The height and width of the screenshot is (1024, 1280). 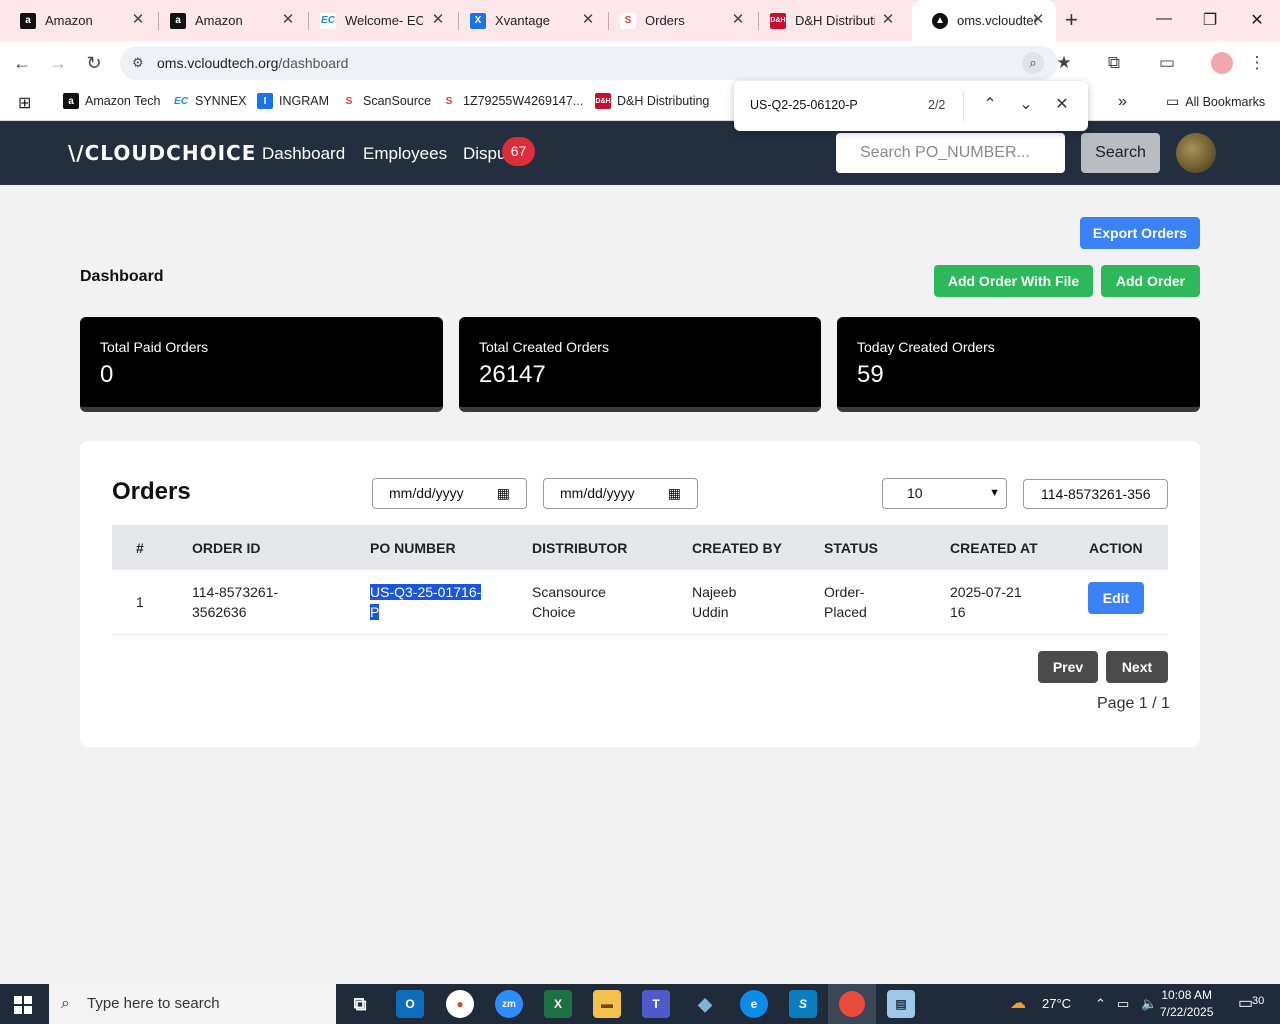 I want to click on excel-icon: X, so click(x=558, y=1004).